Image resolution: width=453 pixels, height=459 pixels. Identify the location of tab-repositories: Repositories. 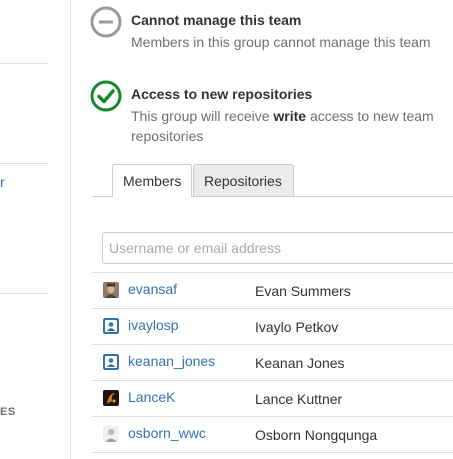
(243, 180).